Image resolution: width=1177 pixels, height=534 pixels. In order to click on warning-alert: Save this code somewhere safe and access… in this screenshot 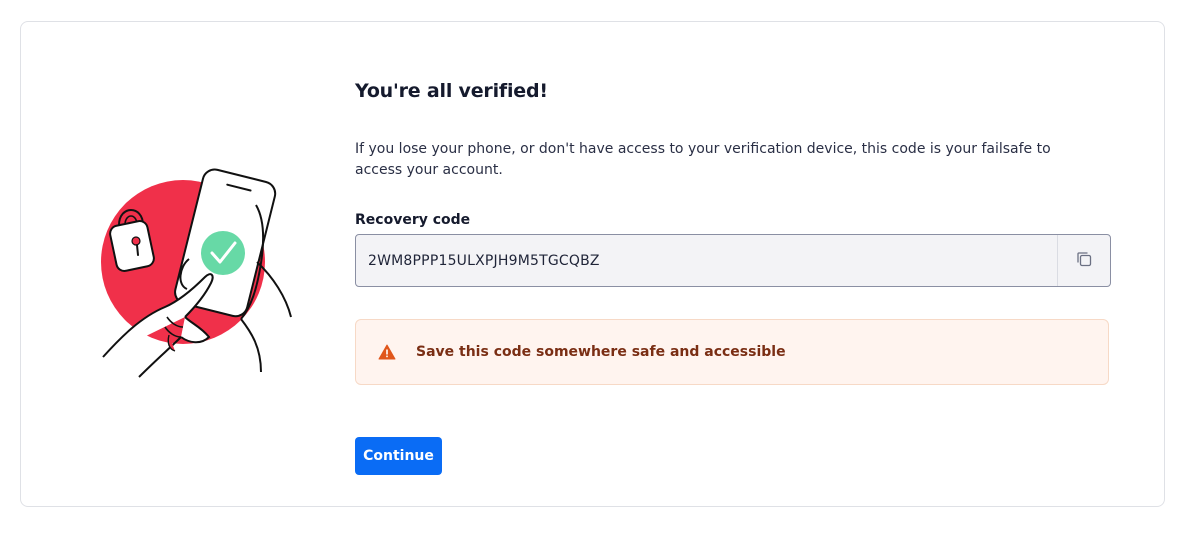, I will do `click(732, 352)`.